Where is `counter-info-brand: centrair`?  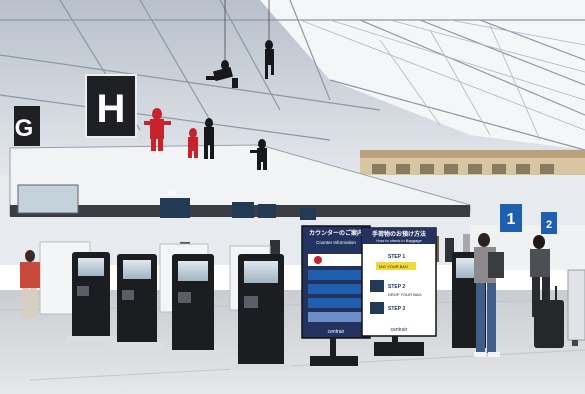 counter-info-brand: centrair is located at coordinates (336, 332).